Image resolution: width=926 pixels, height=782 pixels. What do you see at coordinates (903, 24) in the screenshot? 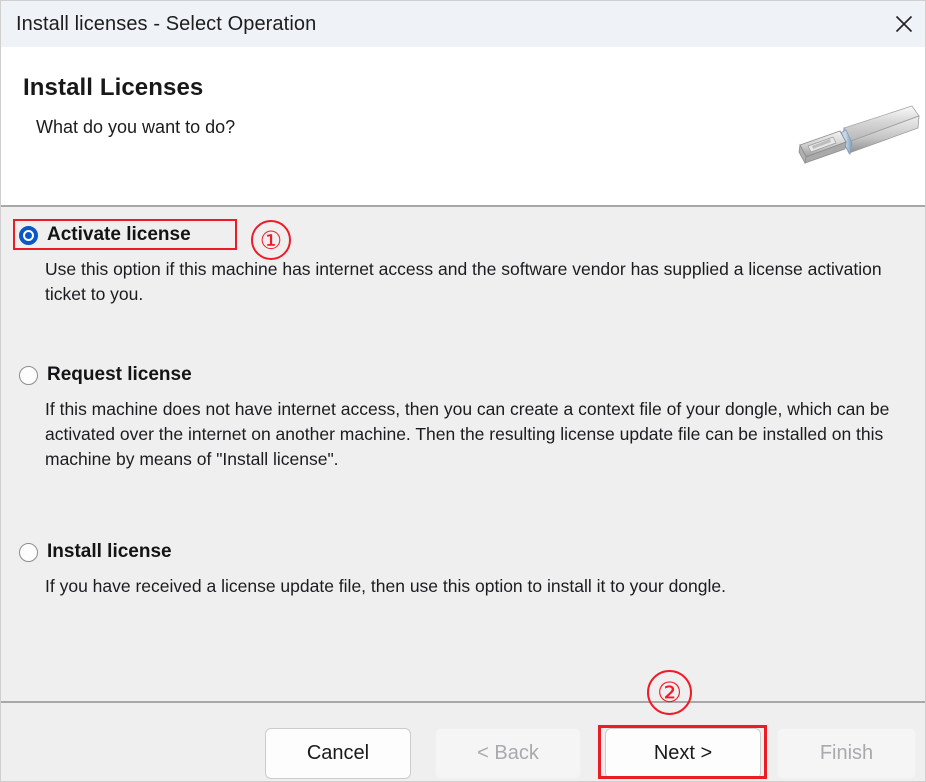
I see `close-icon` at bounding box center [903, 24].